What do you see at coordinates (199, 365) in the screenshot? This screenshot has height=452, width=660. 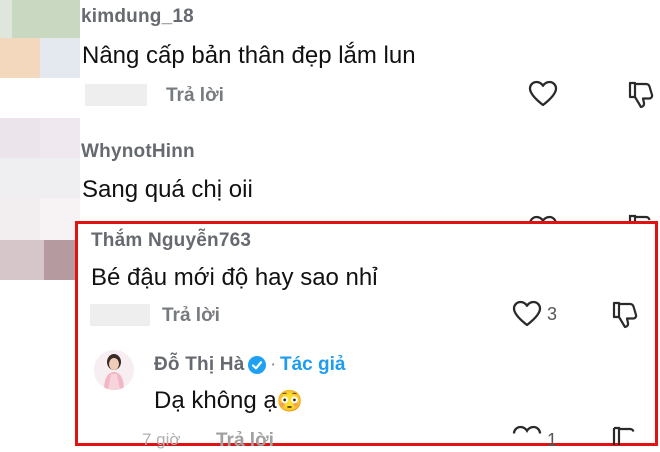 I see `reply-username: Đỗ Thị Hà` at bounding box center [199, 365].